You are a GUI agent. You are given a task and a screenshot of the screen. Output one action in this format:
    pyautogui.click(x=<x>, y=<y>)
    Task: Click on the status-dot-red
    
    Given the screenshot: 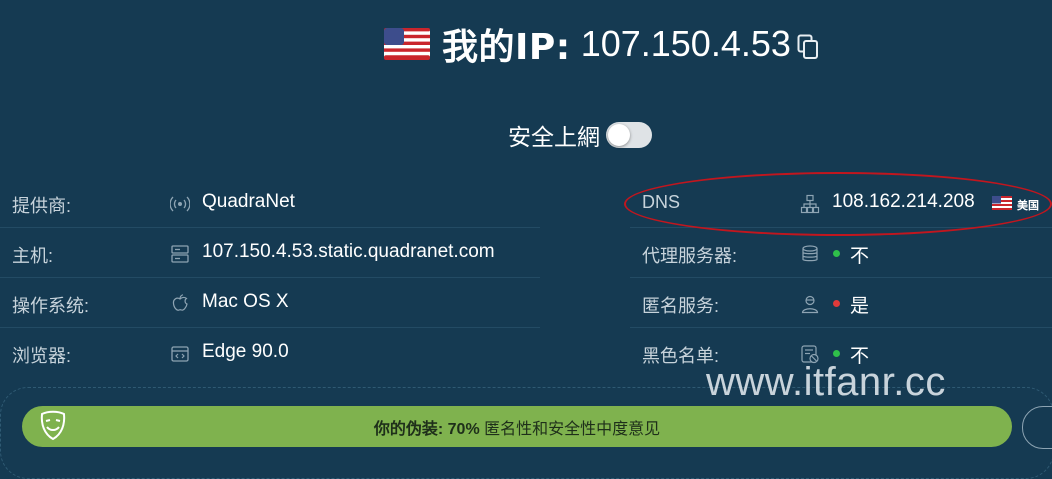 What is the action you would take?
    pyautogui.click(x=836, y=303)
    